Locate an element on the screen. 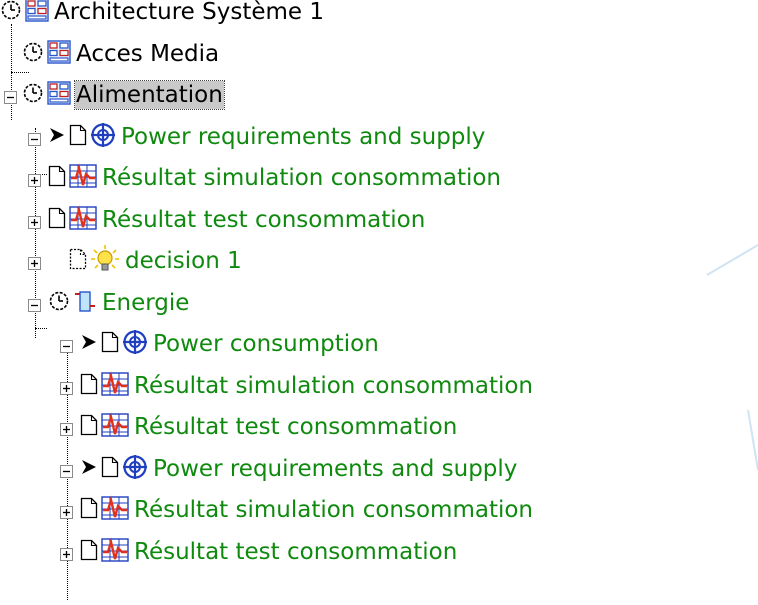  tree-node: Power consumption is located at coordinates (230, 344).